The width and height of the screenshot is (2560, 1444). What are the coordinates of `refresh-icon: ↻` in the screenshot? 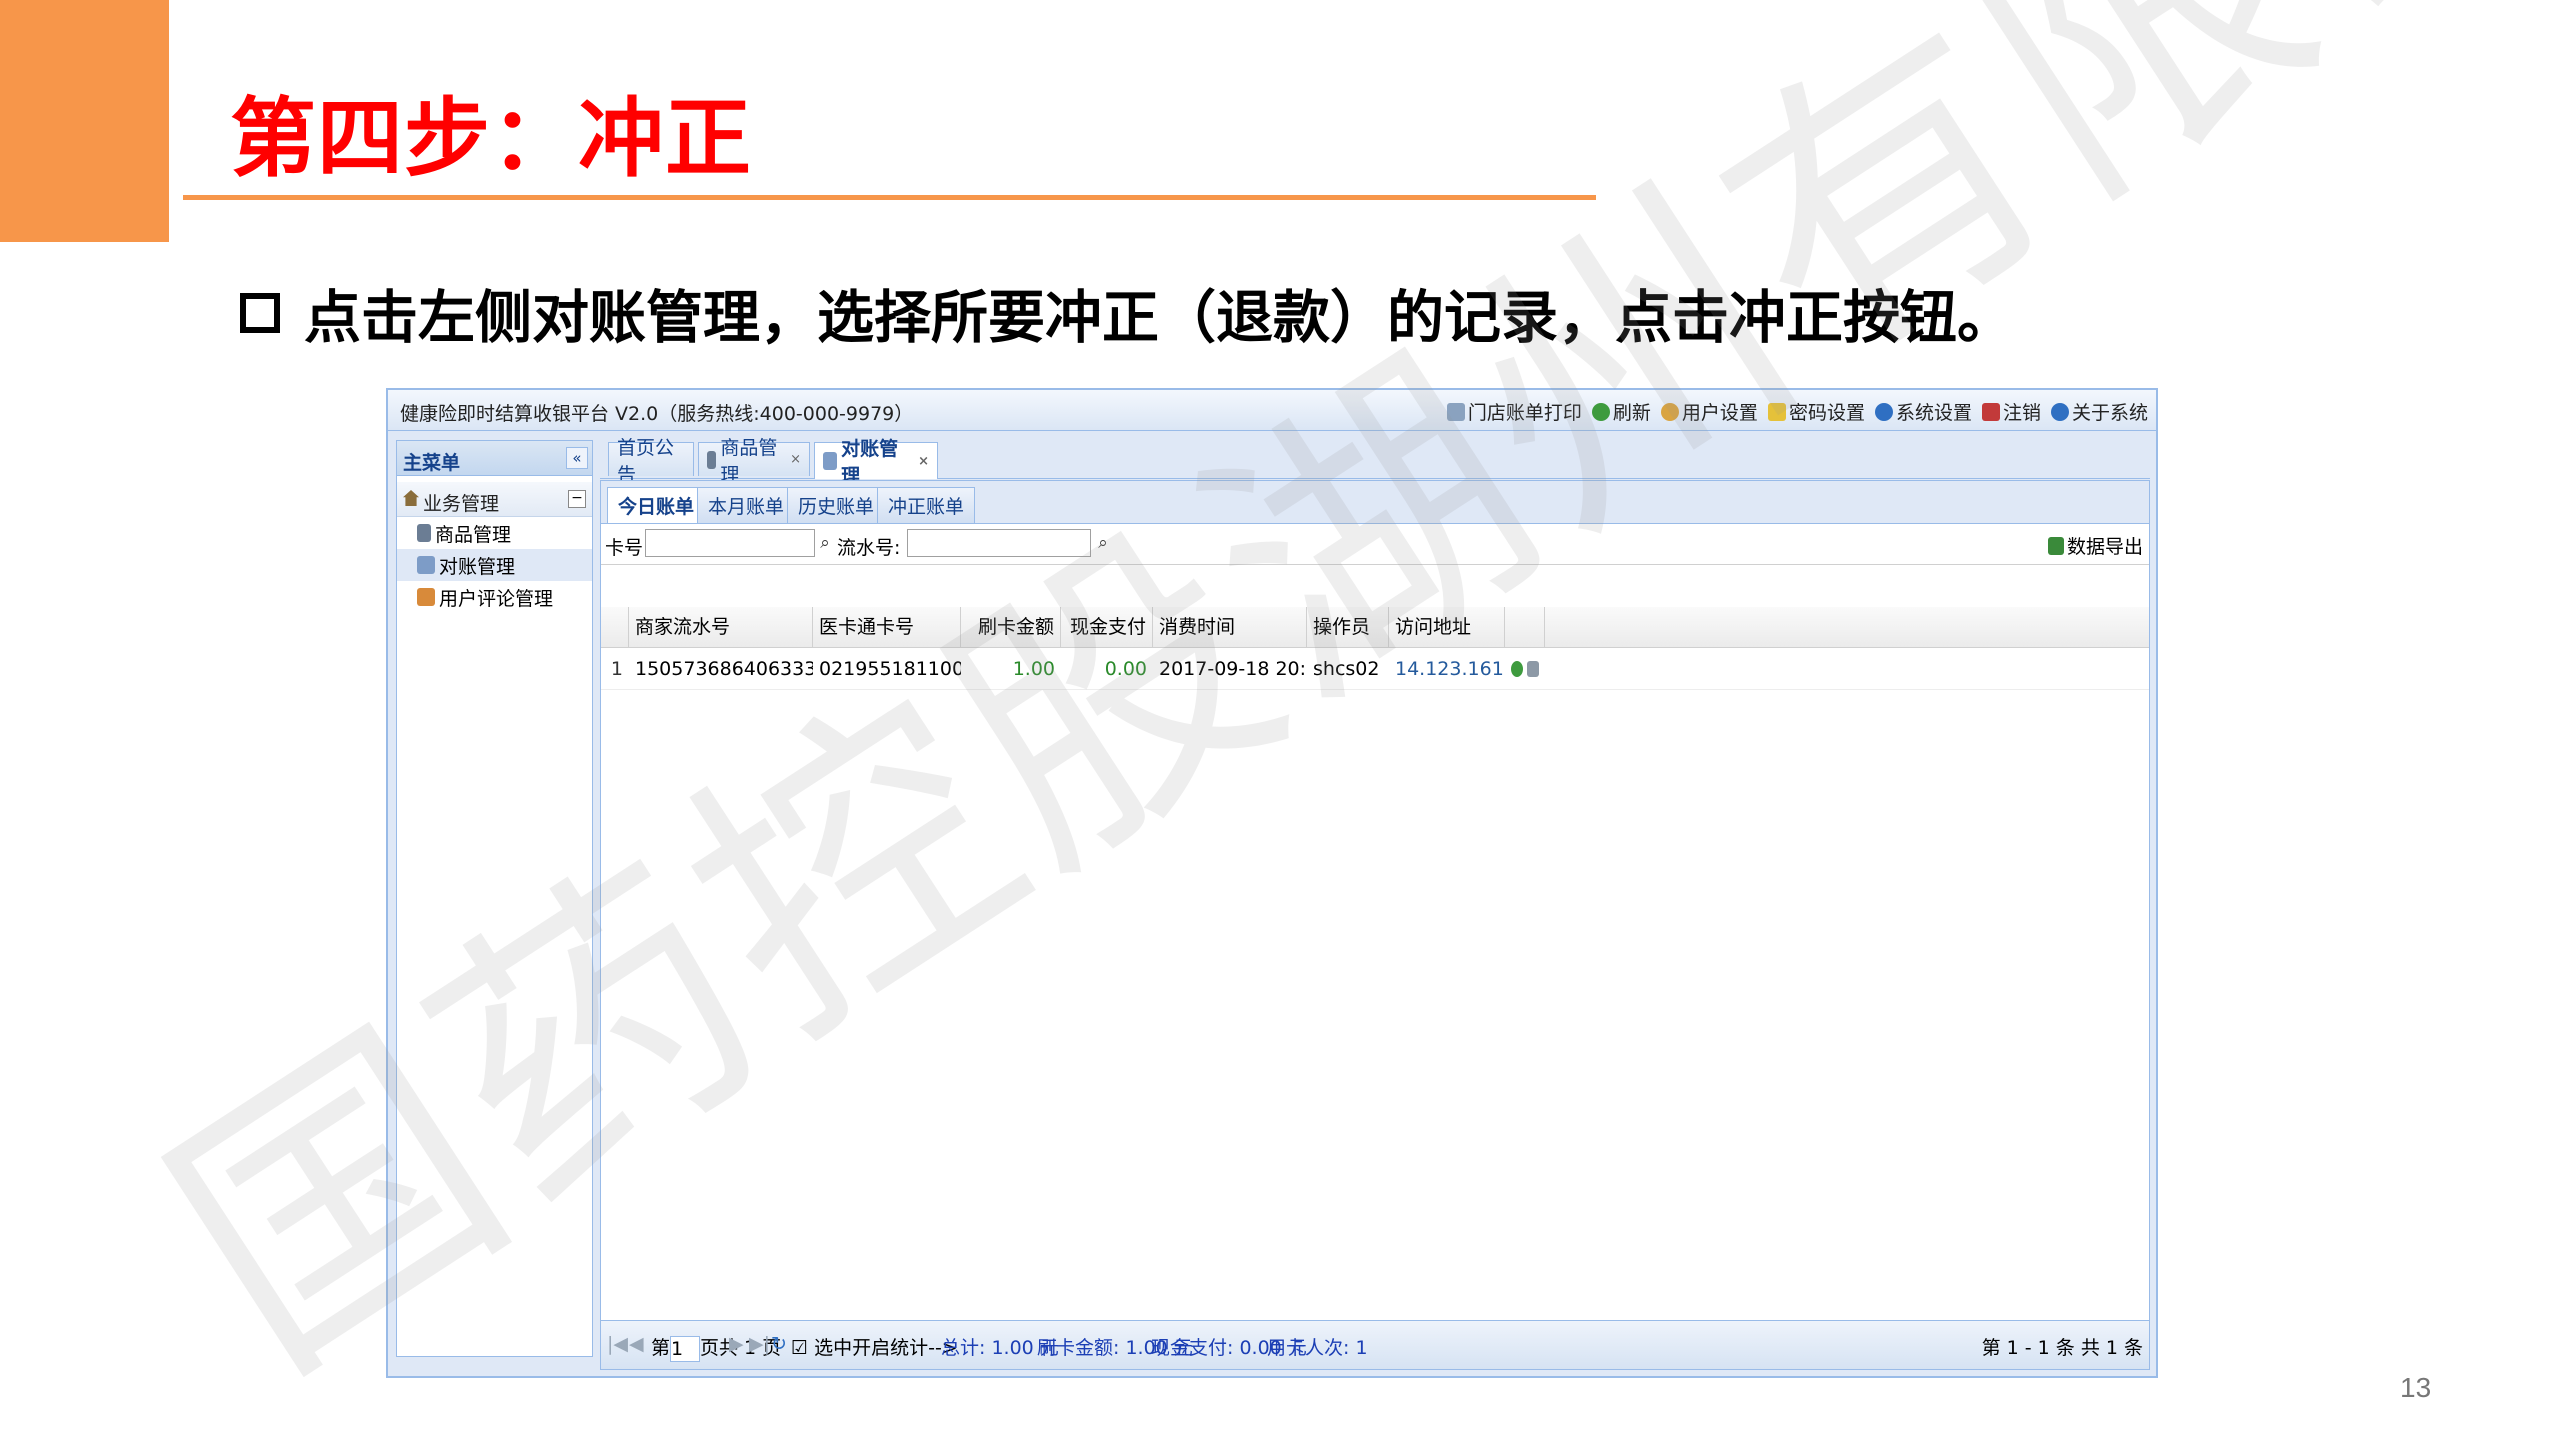 It's located at (779, 1344).